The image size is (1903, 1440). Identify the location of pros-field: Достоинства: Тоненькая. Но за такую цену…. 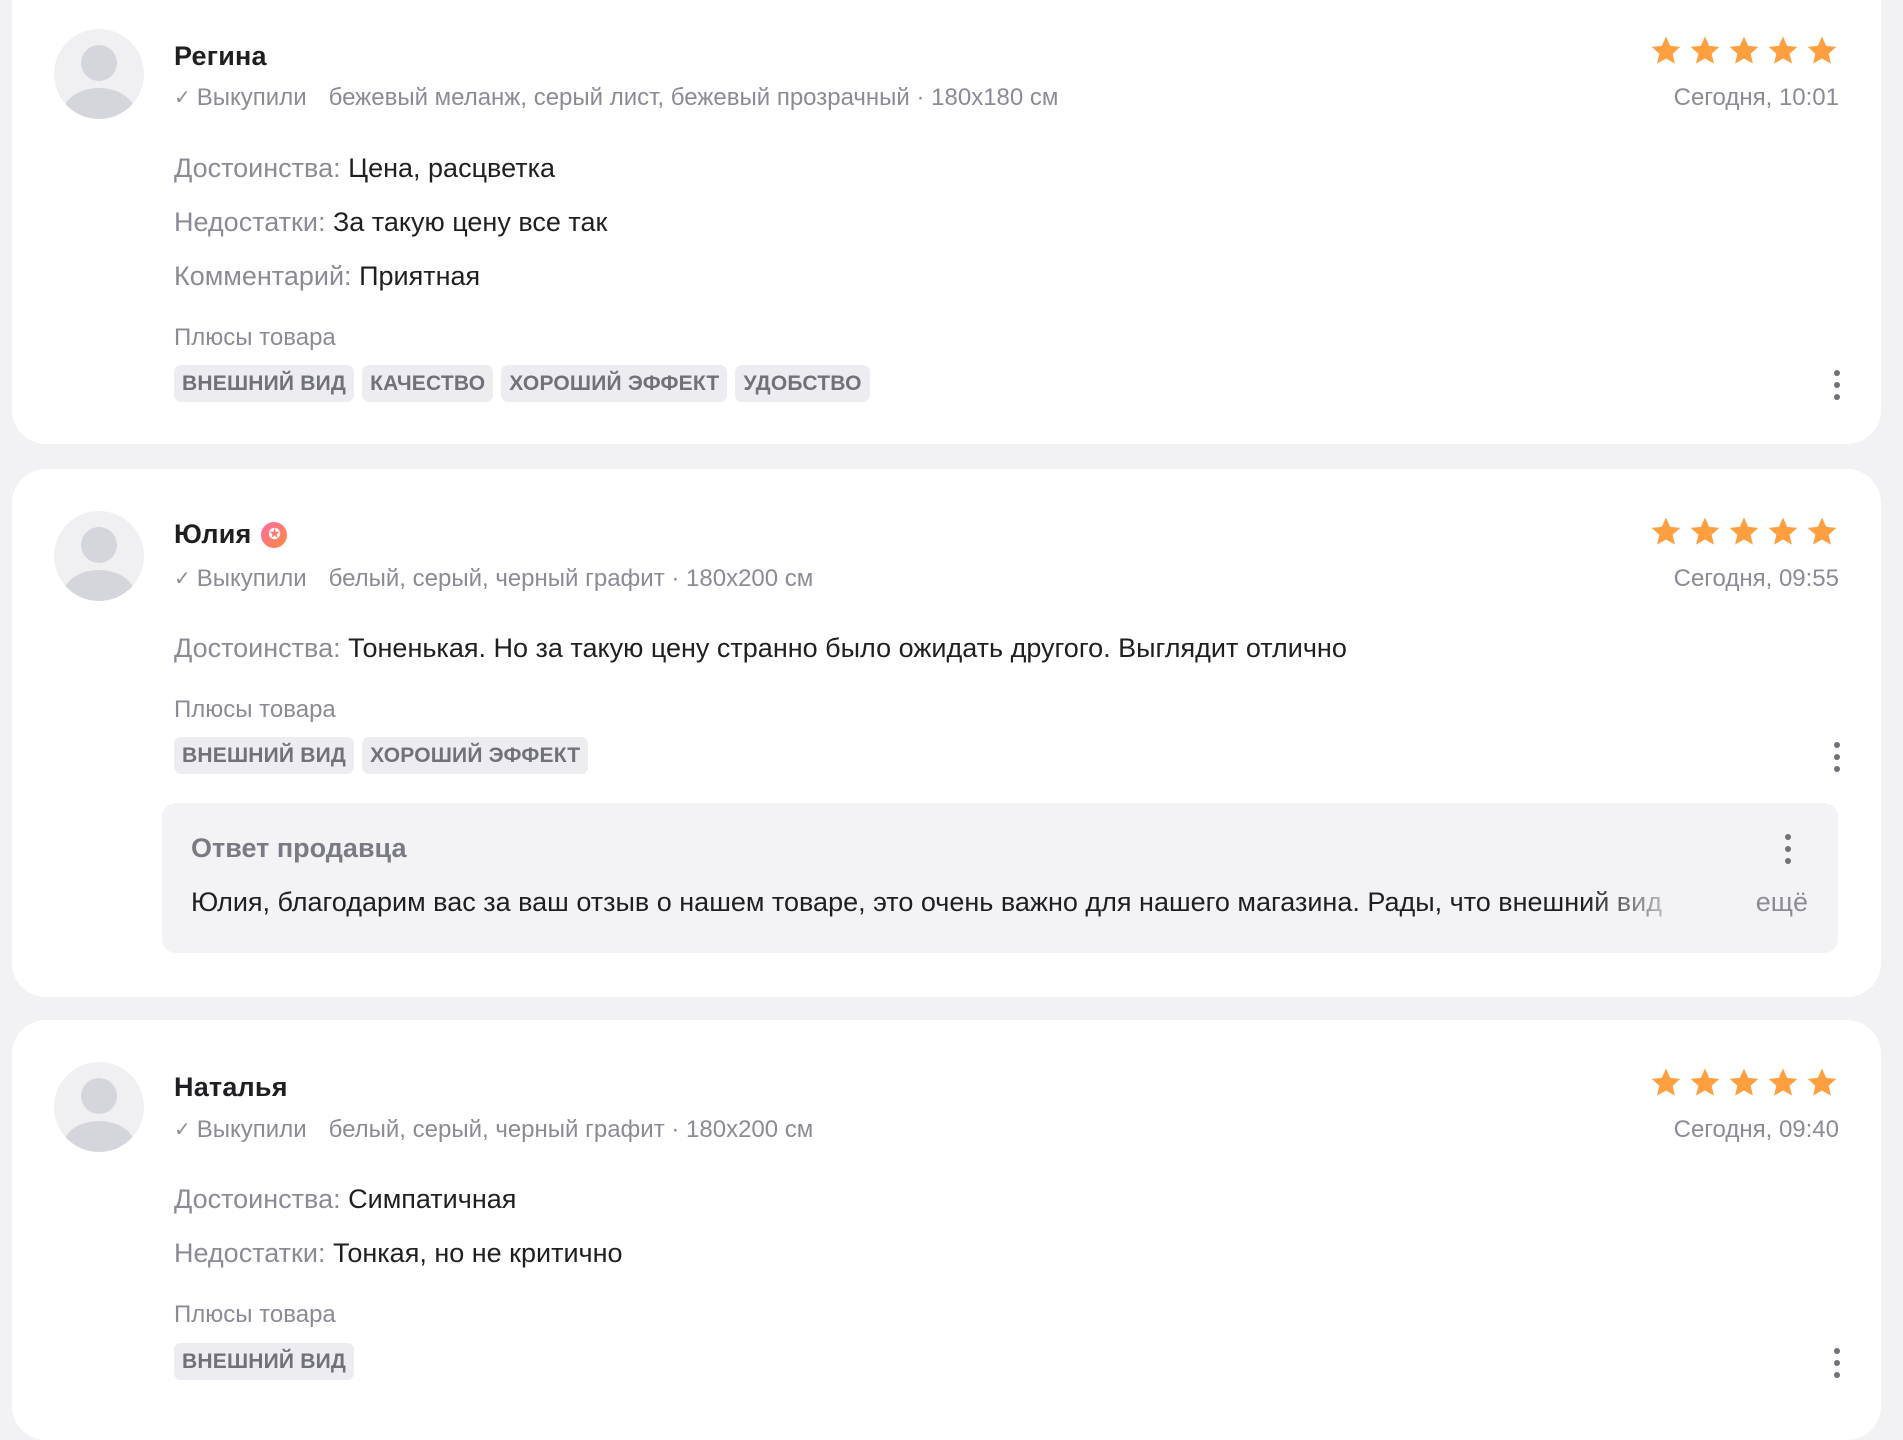
(760, 648).